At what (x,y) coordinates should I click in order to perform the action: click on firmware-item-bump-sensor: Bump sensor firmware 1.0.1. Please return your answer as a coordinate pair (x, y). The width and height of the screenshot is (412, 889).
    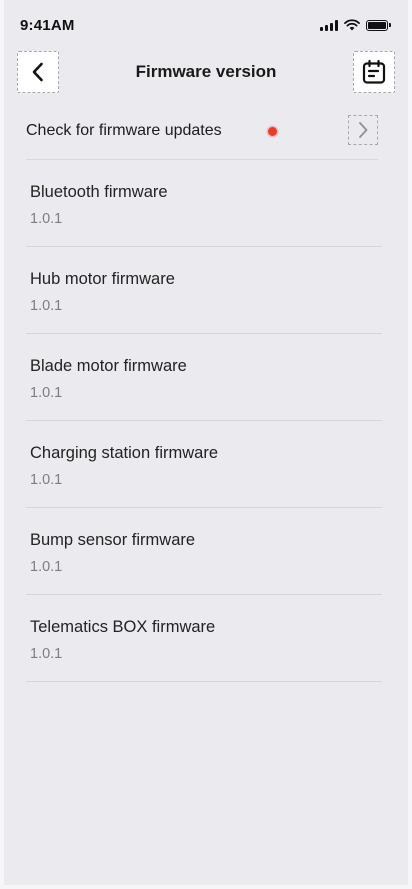
    Looking at the image, I should click on (204, 551).